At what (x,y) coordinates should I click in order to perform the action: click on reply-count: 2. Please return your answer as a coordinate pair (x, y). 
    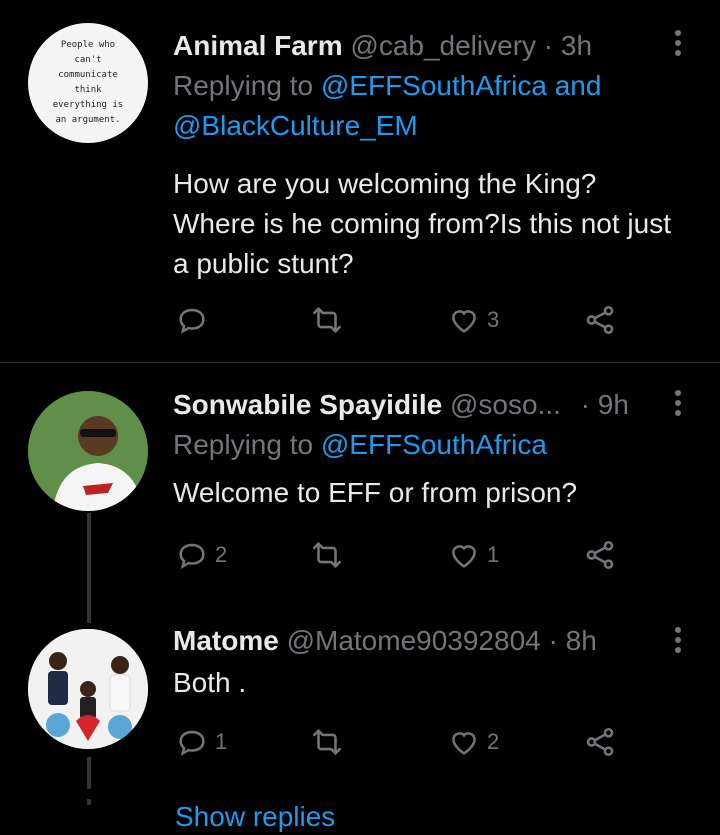
    Looking at the image, I should click on (221, 554).